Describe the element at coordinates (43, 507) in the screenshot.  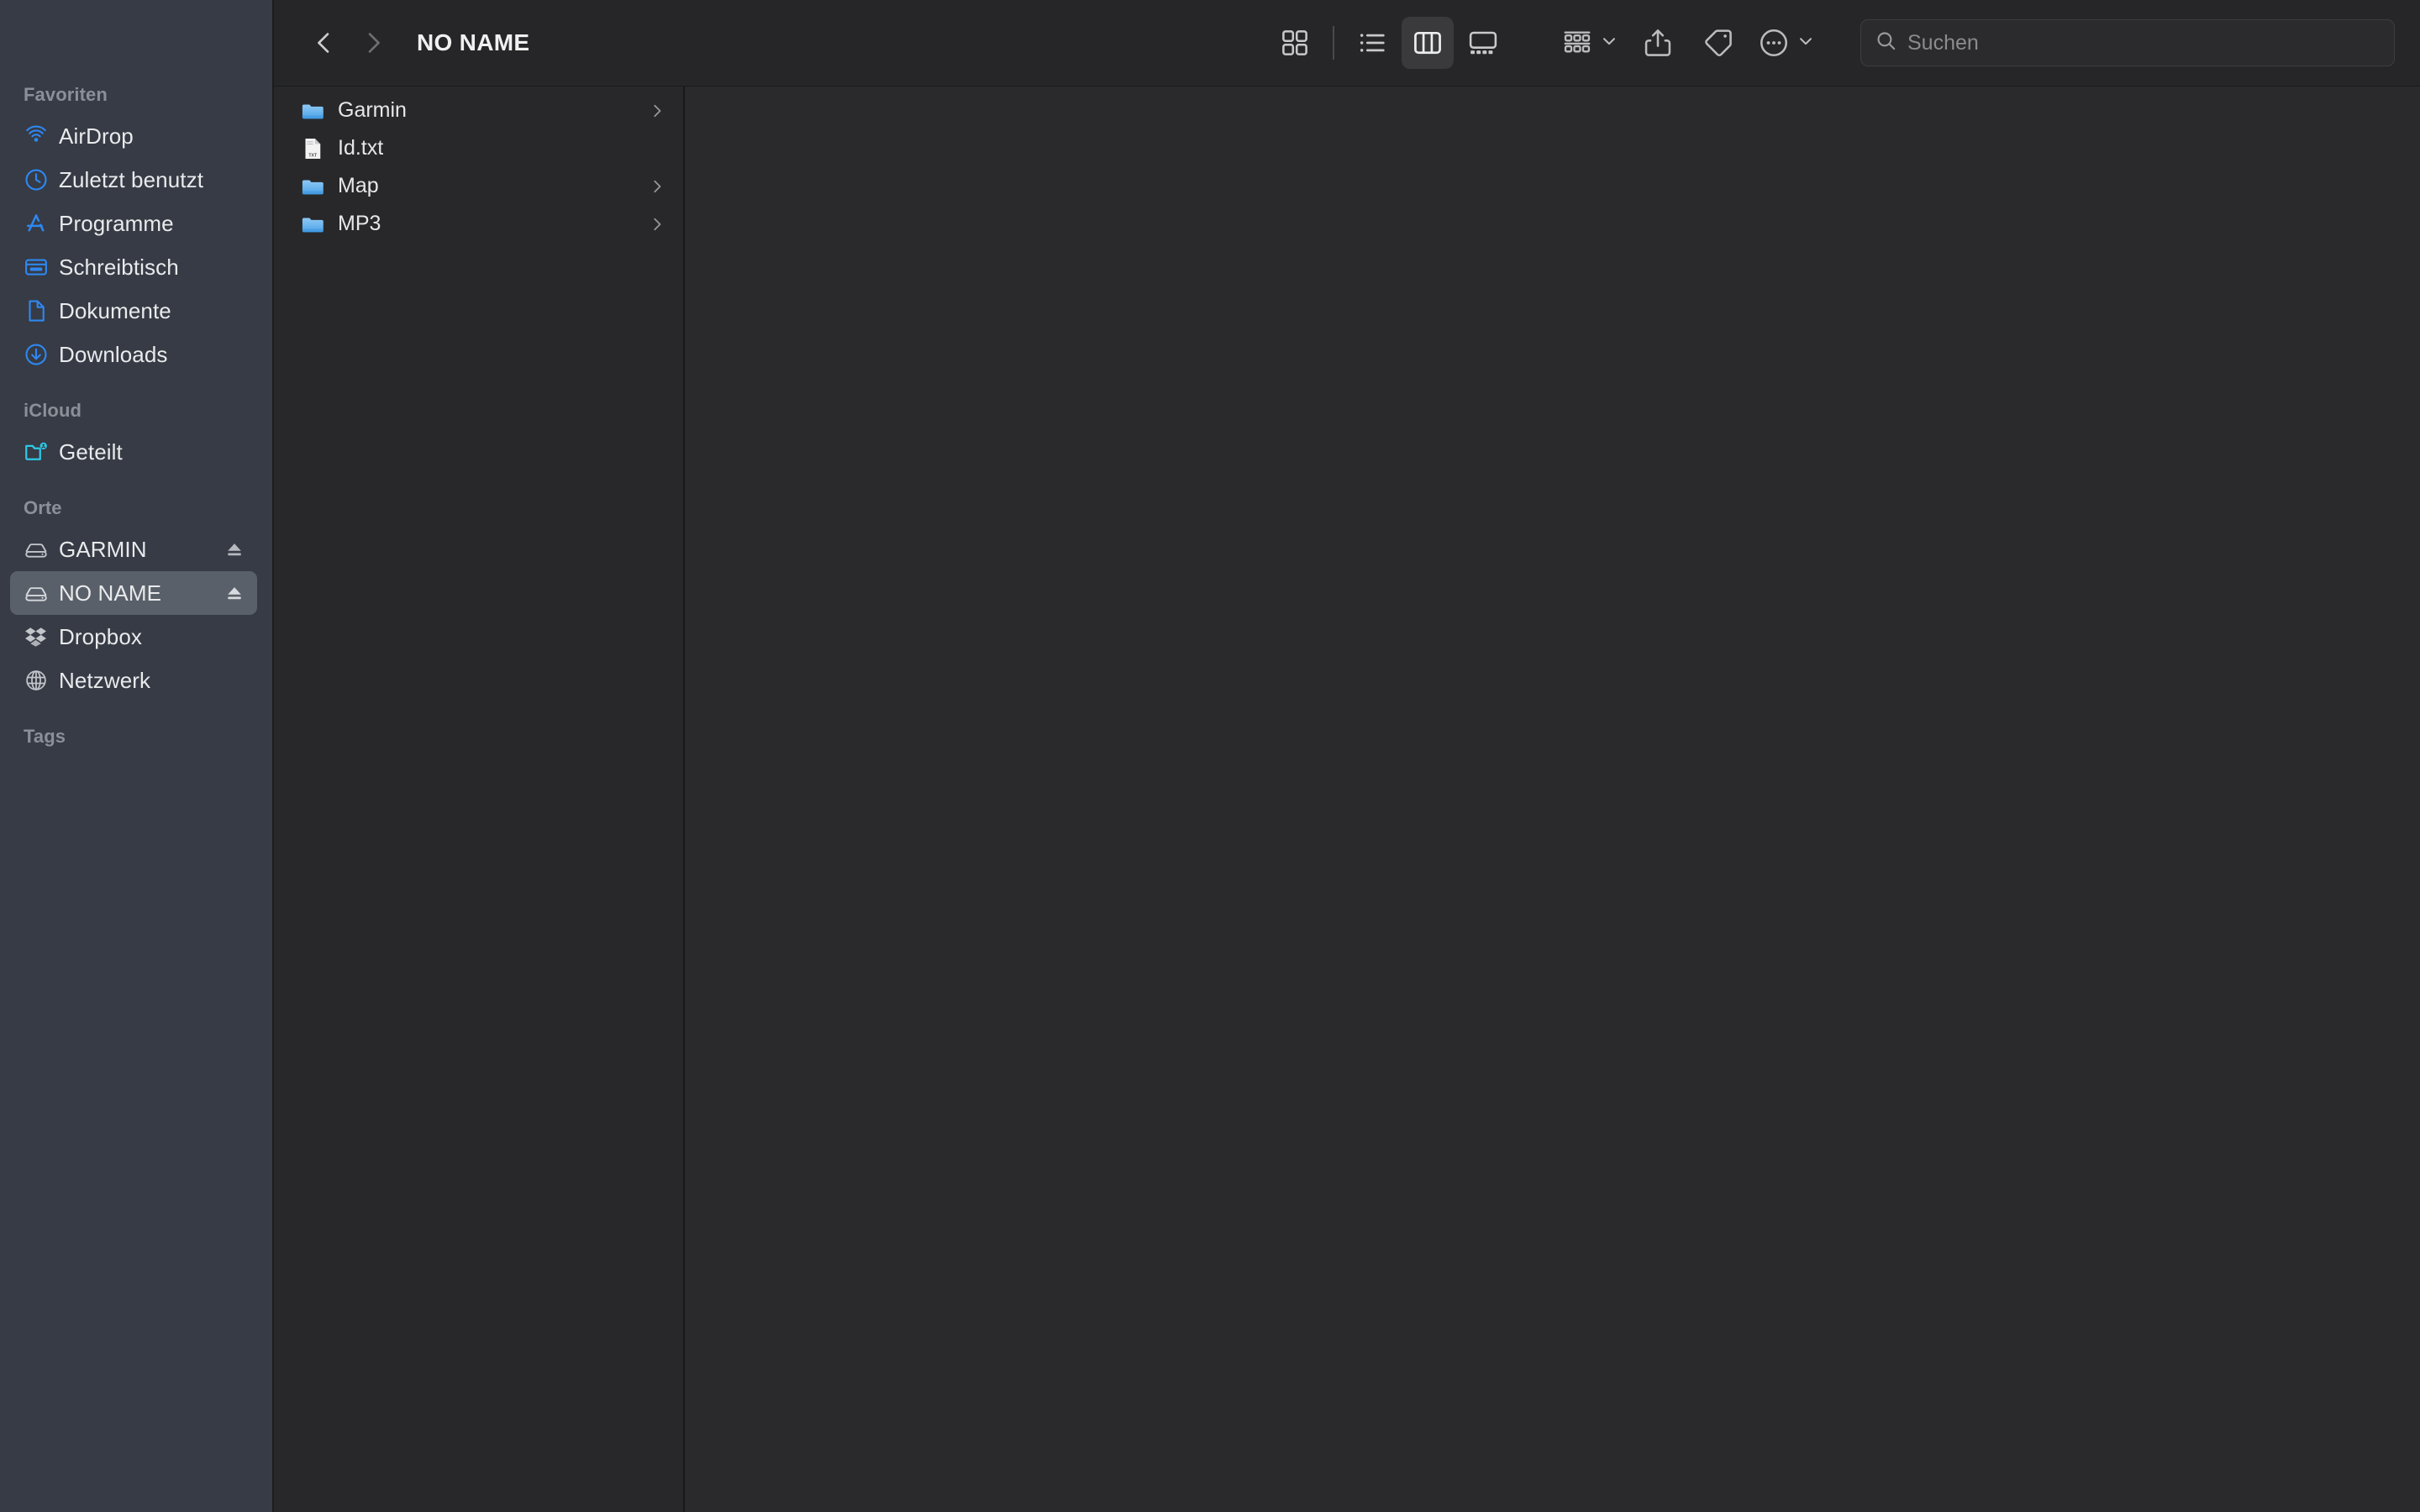
I see `sidebar-group-title-orte: Orte` at that location.